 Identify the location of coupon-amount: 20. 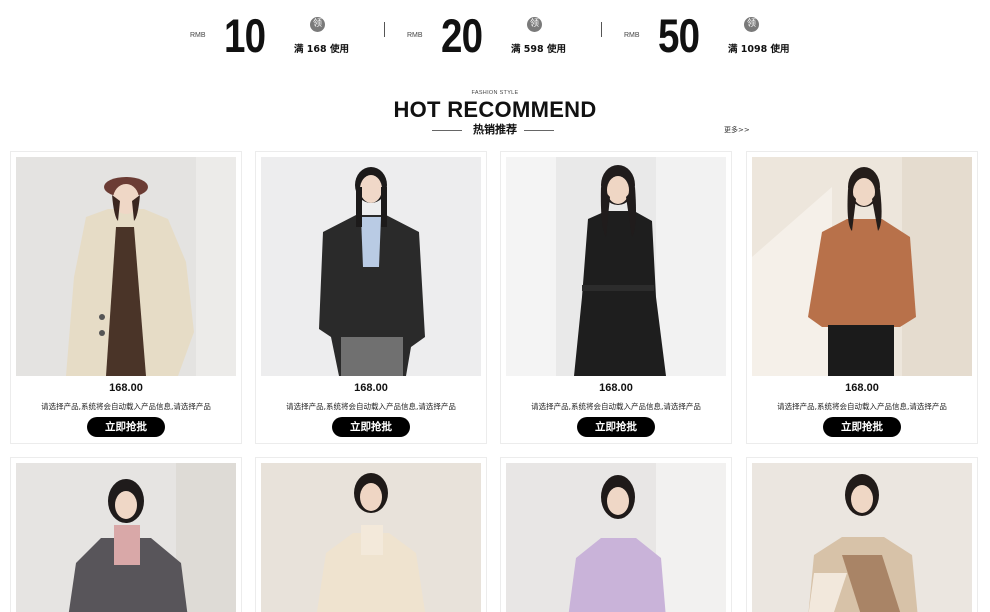
(462, 35).